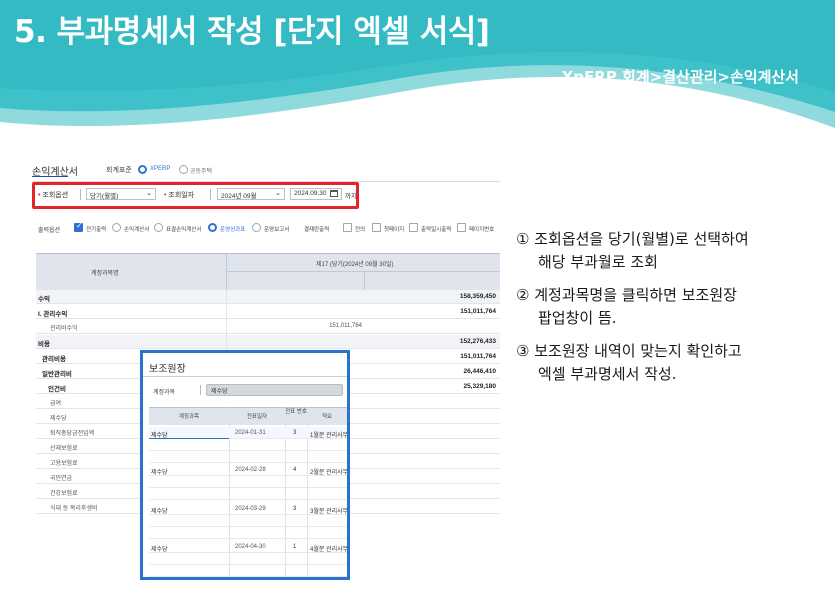  What do you see at coordinates (44, 298) in the screenshot?
I see `account-name: 수익` at bounding box center [44, 298].